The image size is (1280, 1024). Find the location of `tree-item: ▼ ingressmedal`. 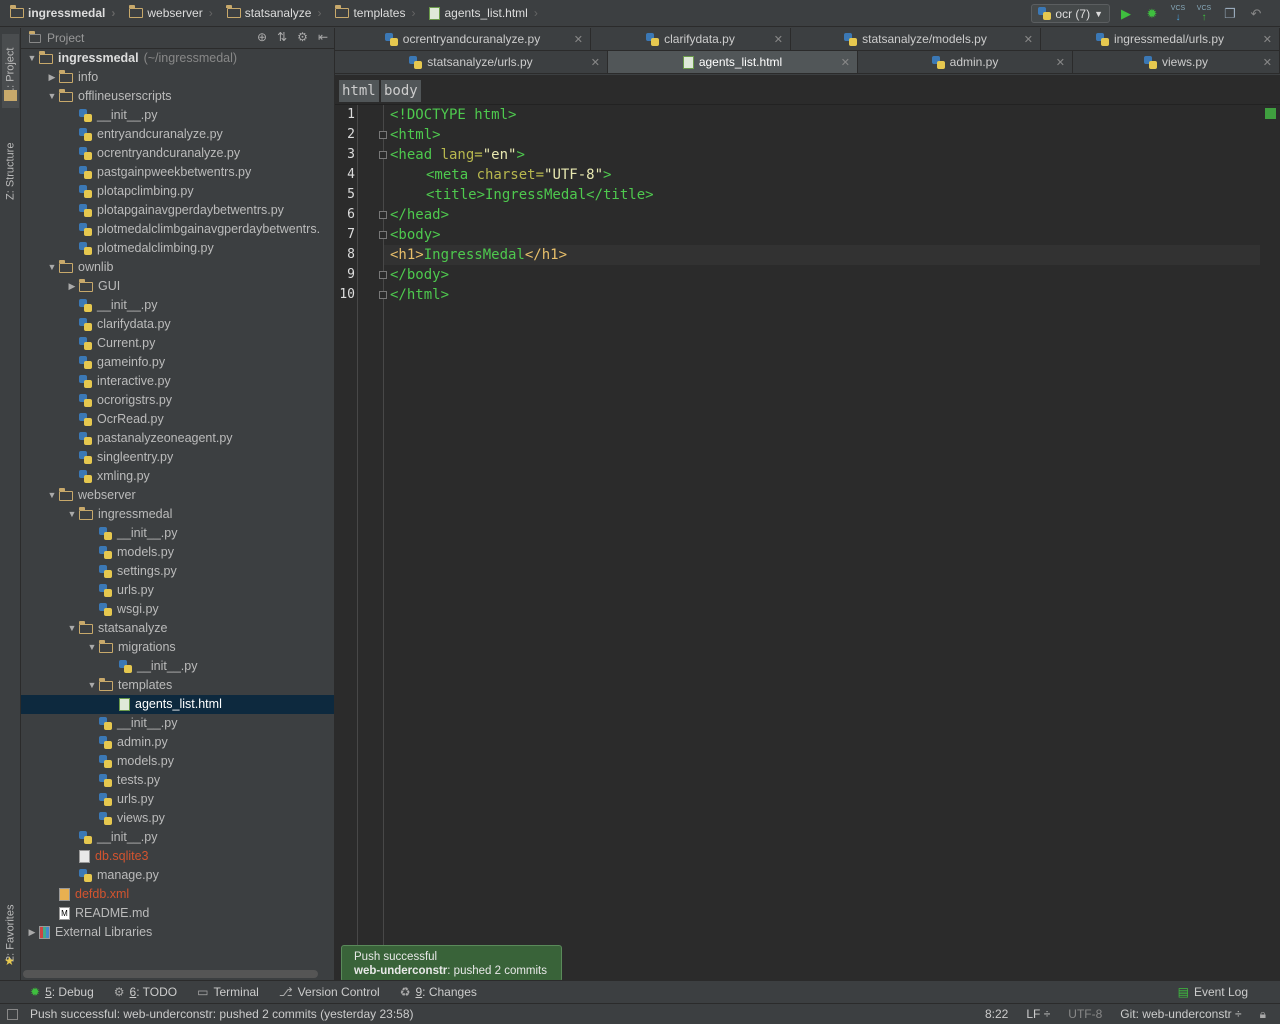

tree-item: ▼ ingressmedal is located at coordinates (177, 514).